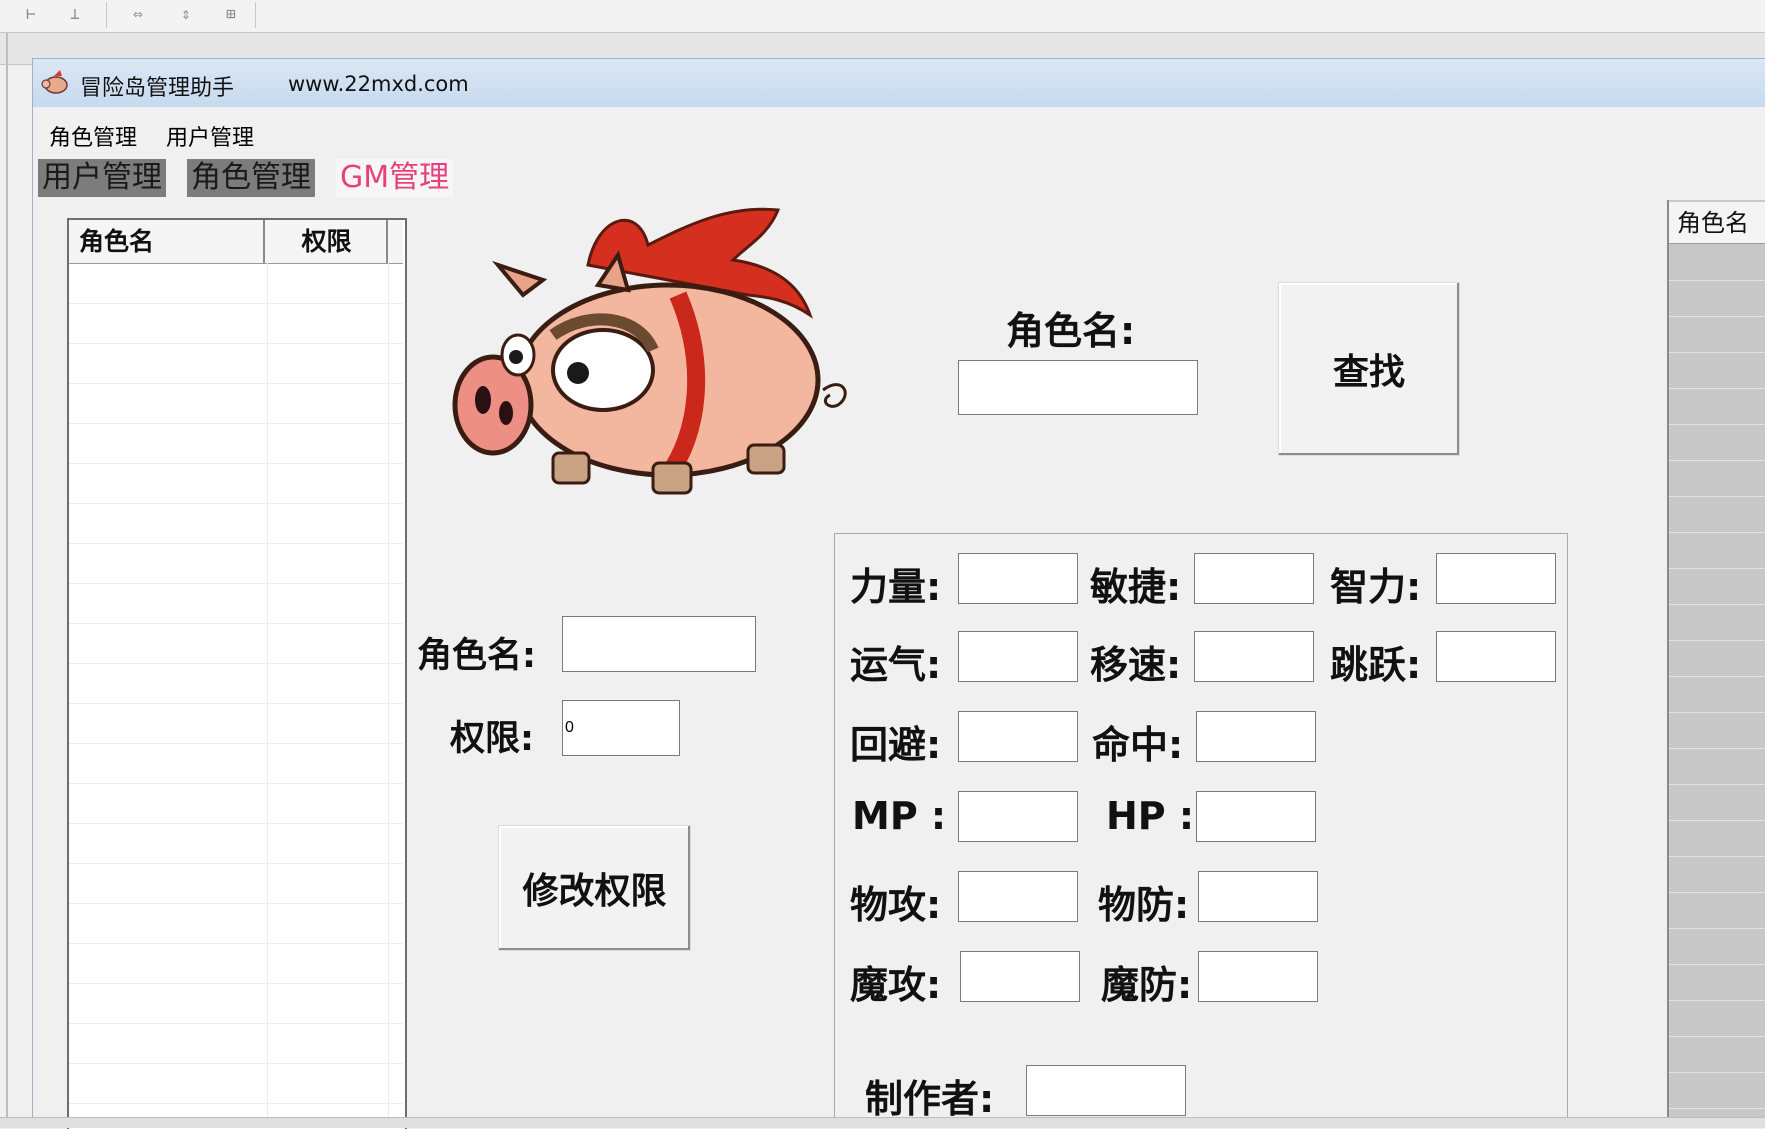 The width and height of the screenshot is (1765, 1129). What do you see at coordinates (54, 82) in the screenshot?
I see `app-pig-icon` at bounding box center [54, 82].